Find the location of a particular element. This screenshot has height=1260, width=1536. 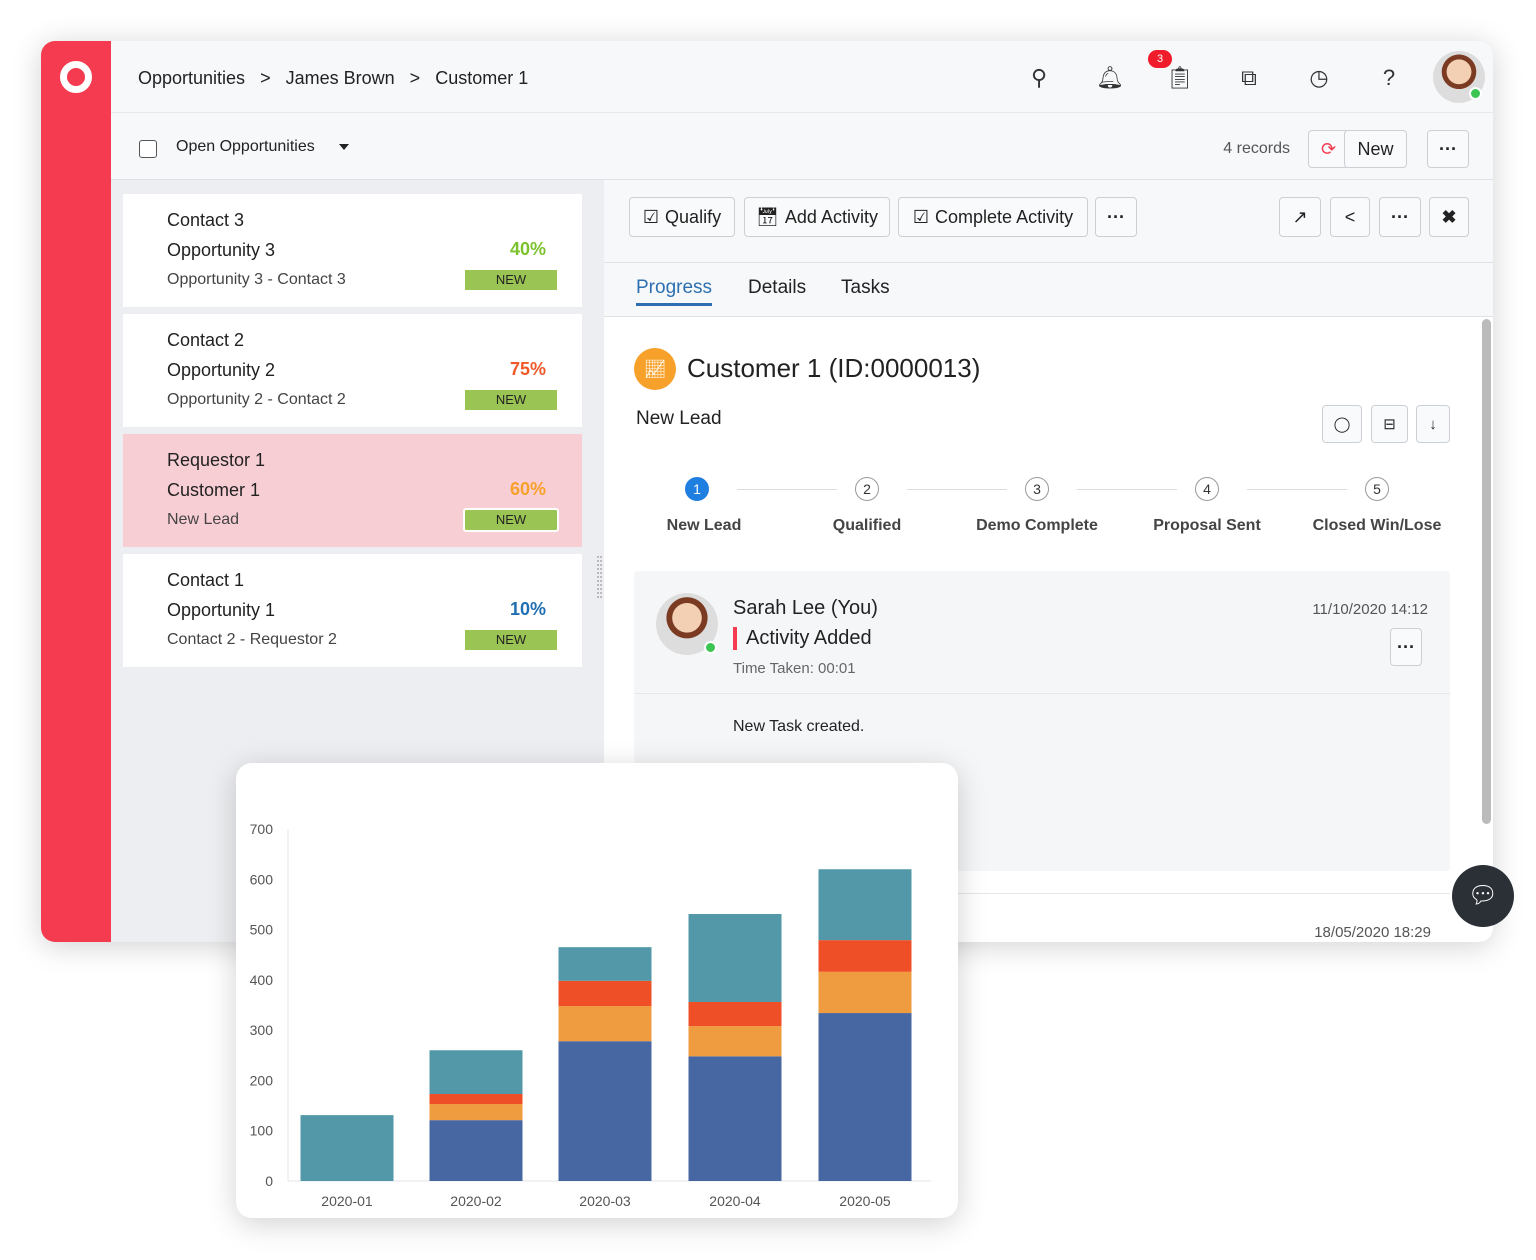

card-subtitle: Opportunity 3 - Contact 3 is located at coordinates (256, 279).